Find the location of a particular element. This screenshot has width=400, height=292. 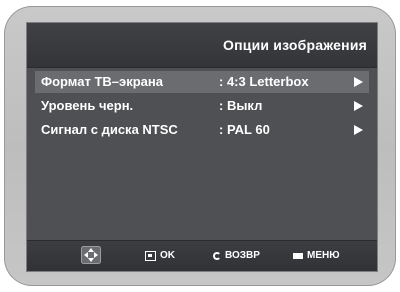

menu-item-value: : Выкл is located at coordinates (241, 105).